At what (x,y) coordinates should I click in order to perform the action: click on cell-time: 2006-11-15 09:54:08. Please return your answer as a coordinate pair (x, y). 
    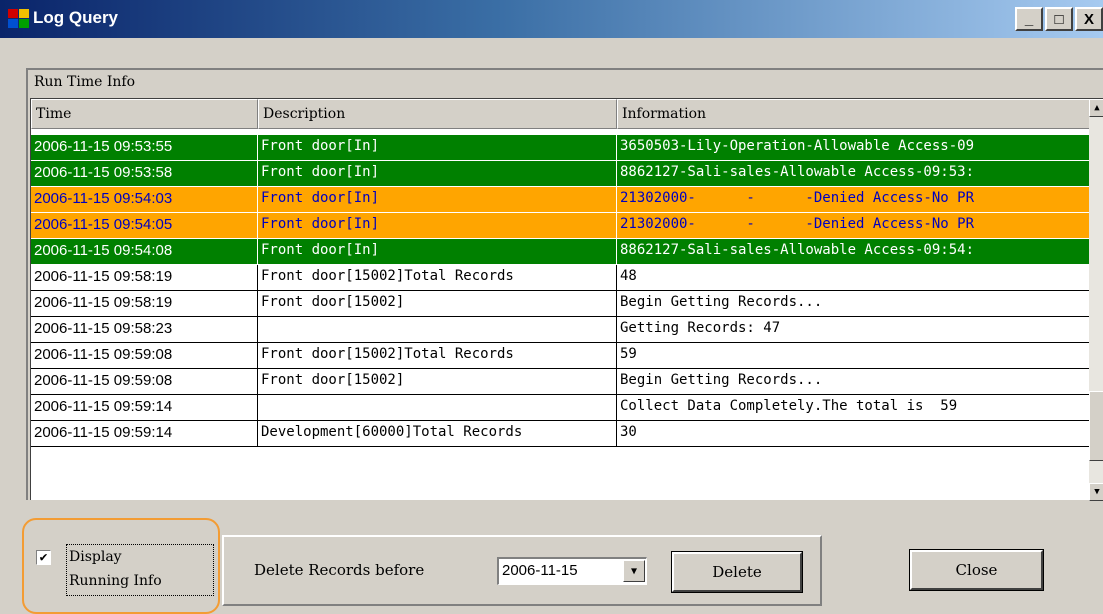
    Looking at the image, I should click on (144, 252).